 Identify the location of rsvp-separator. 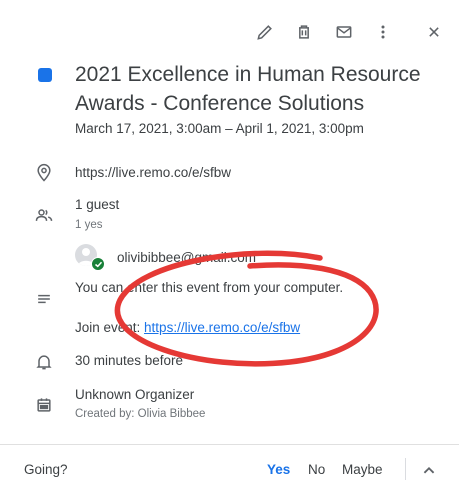
(405, 469).